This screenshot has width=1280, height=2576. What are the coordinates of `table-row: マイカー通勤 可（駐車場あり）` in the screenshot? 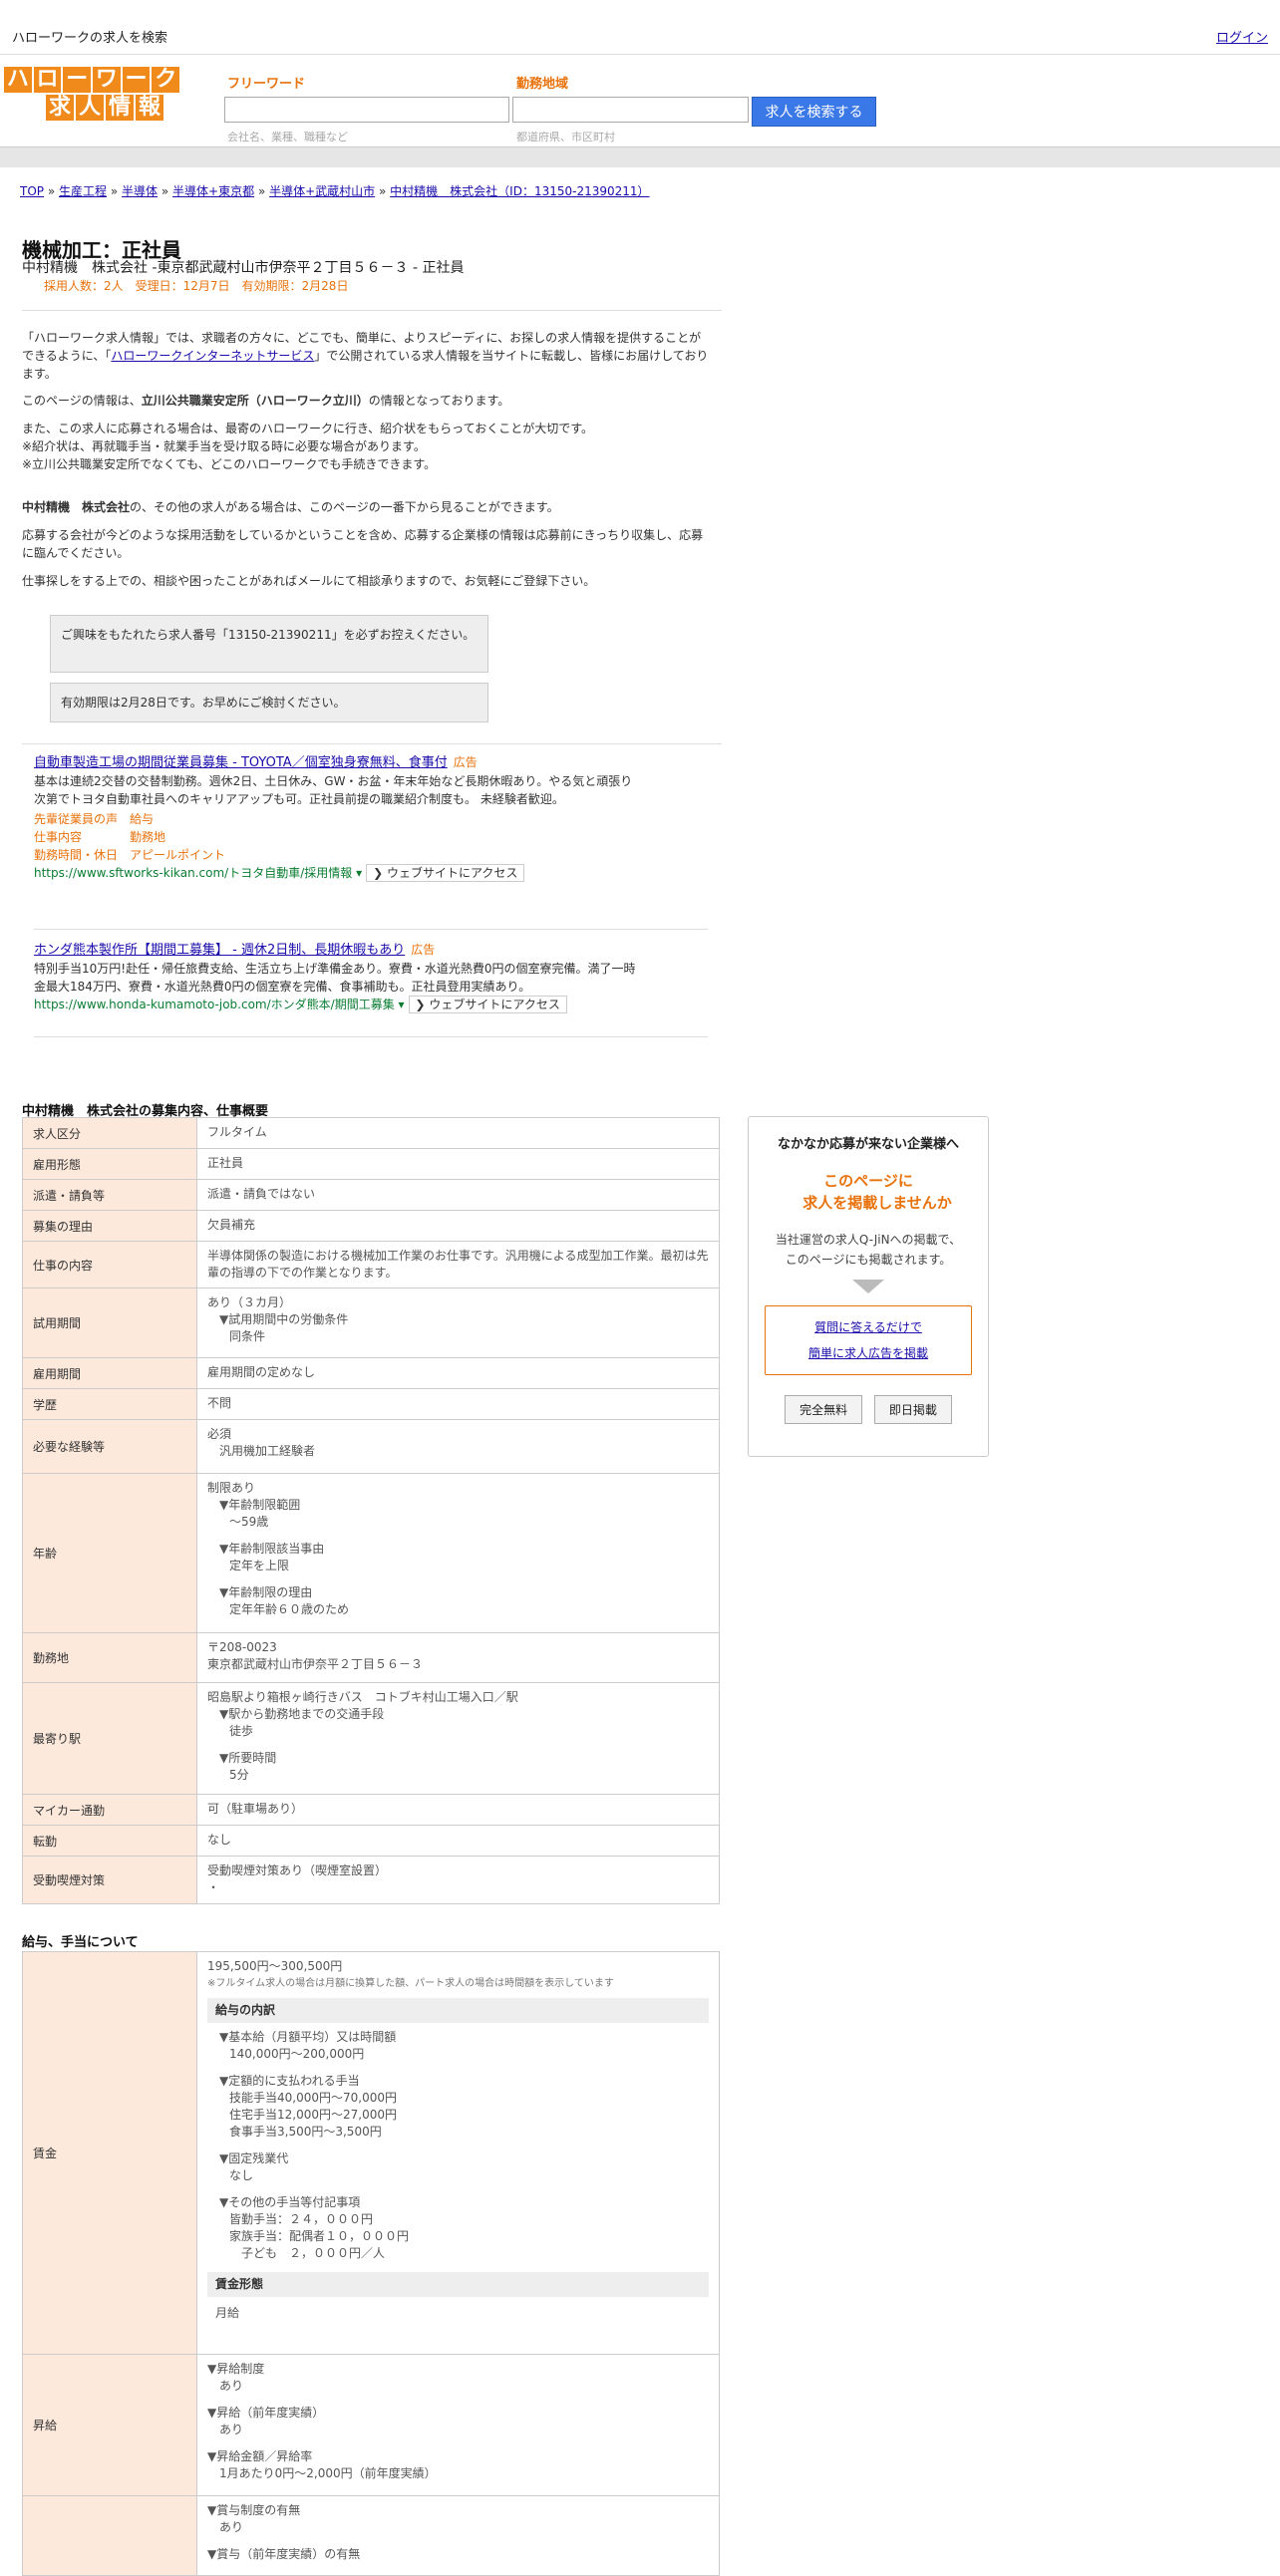 It's located at (371, 1810).